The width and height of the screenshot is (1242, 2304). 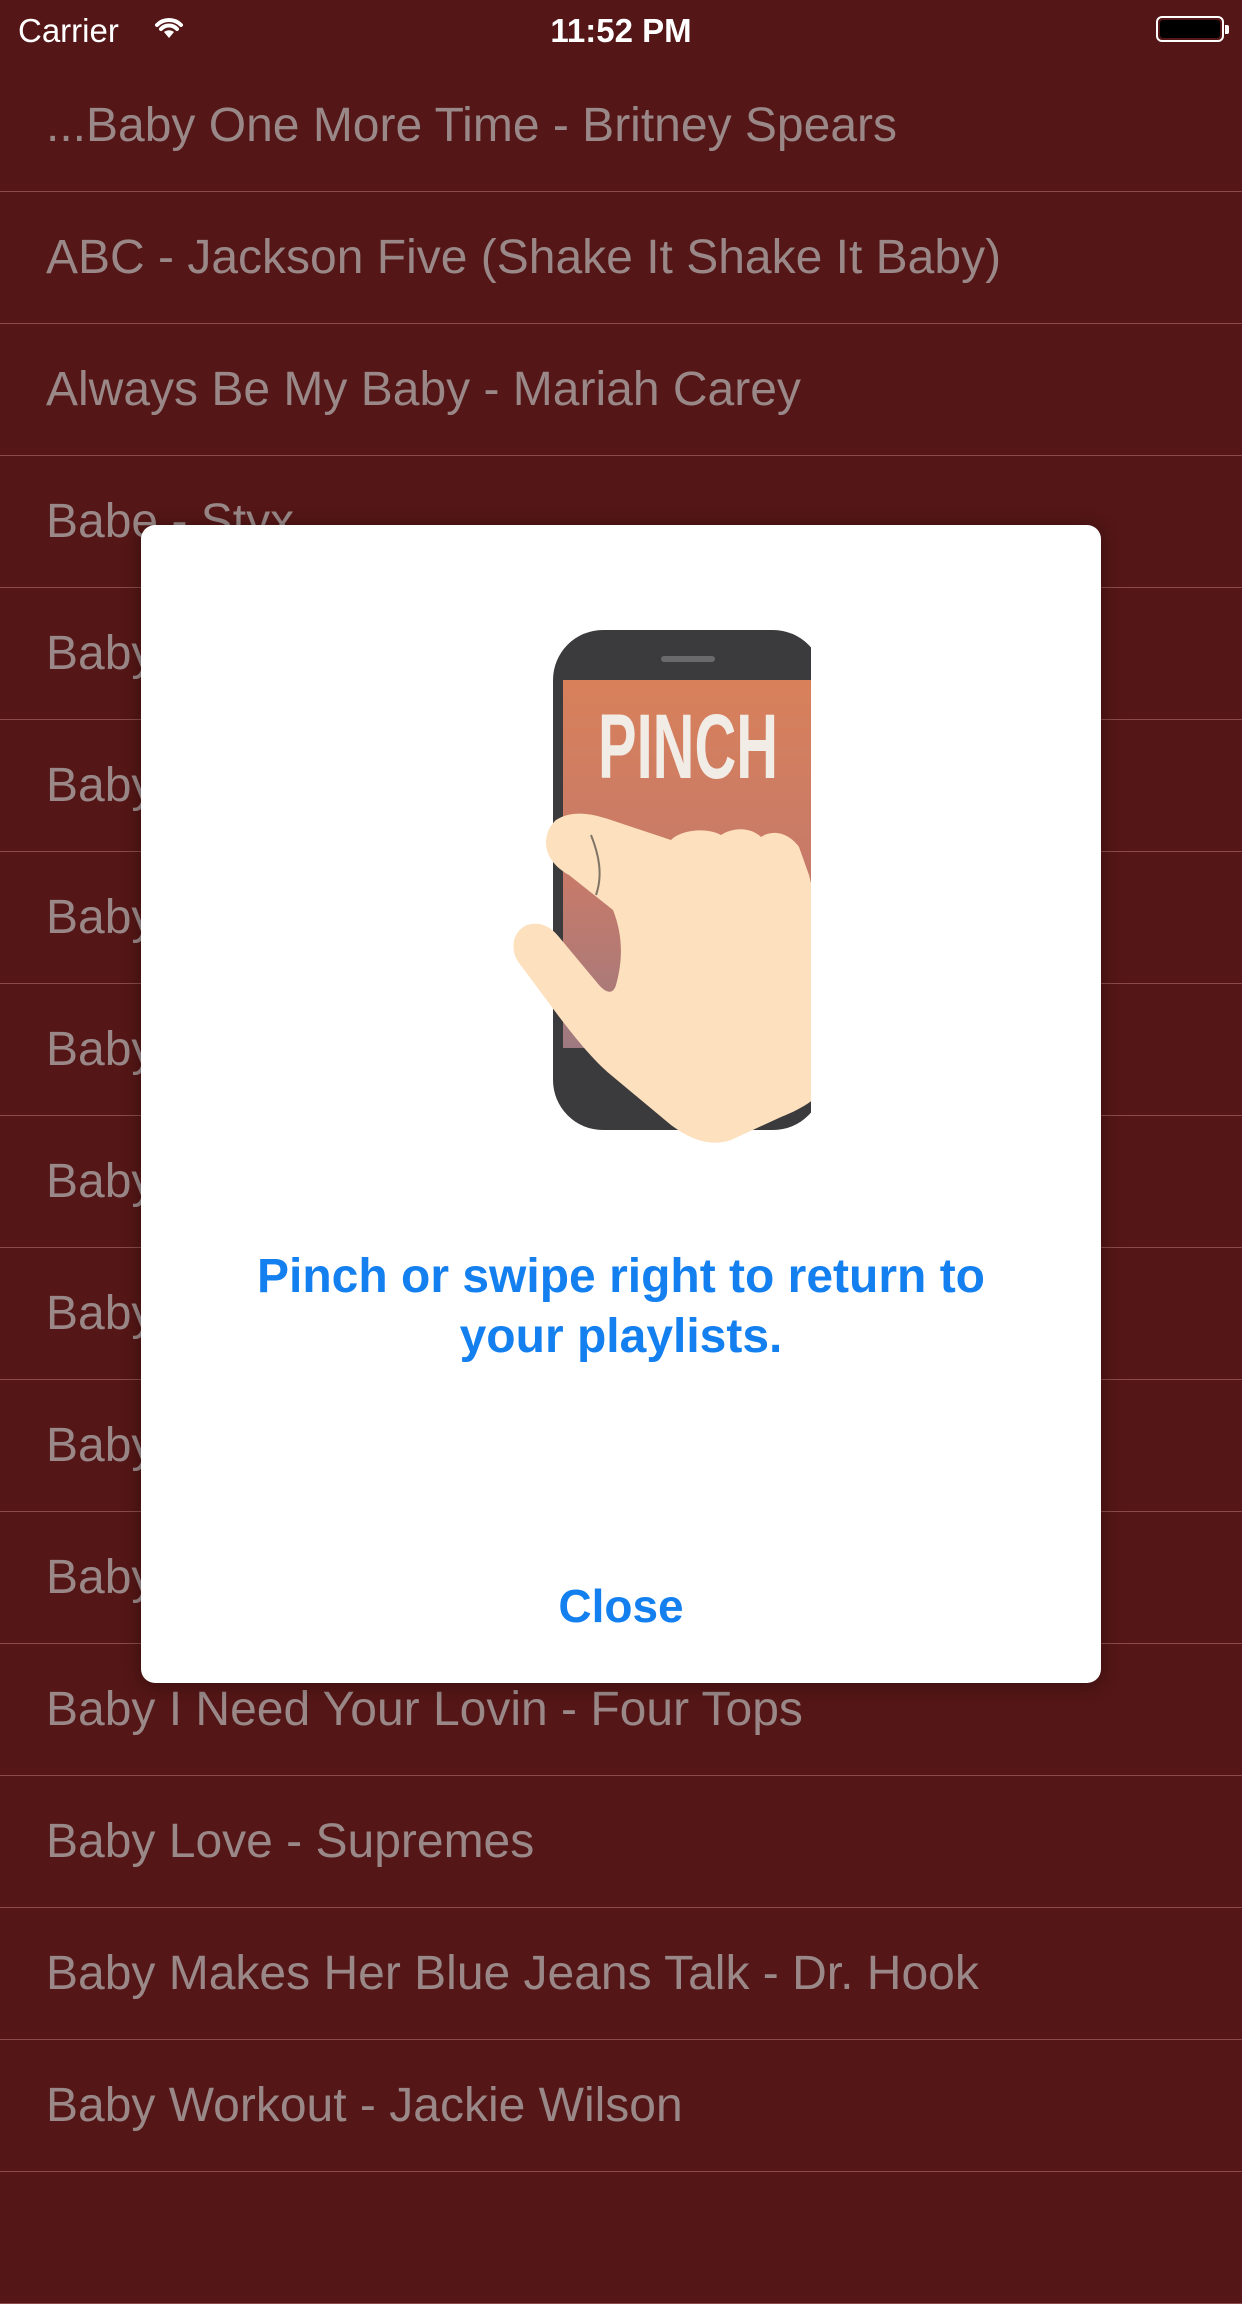 What do you see at coordinates (688, 747) in the screenshot?
I see `pinch-word: PINCH` at bounding box center [688, 747].